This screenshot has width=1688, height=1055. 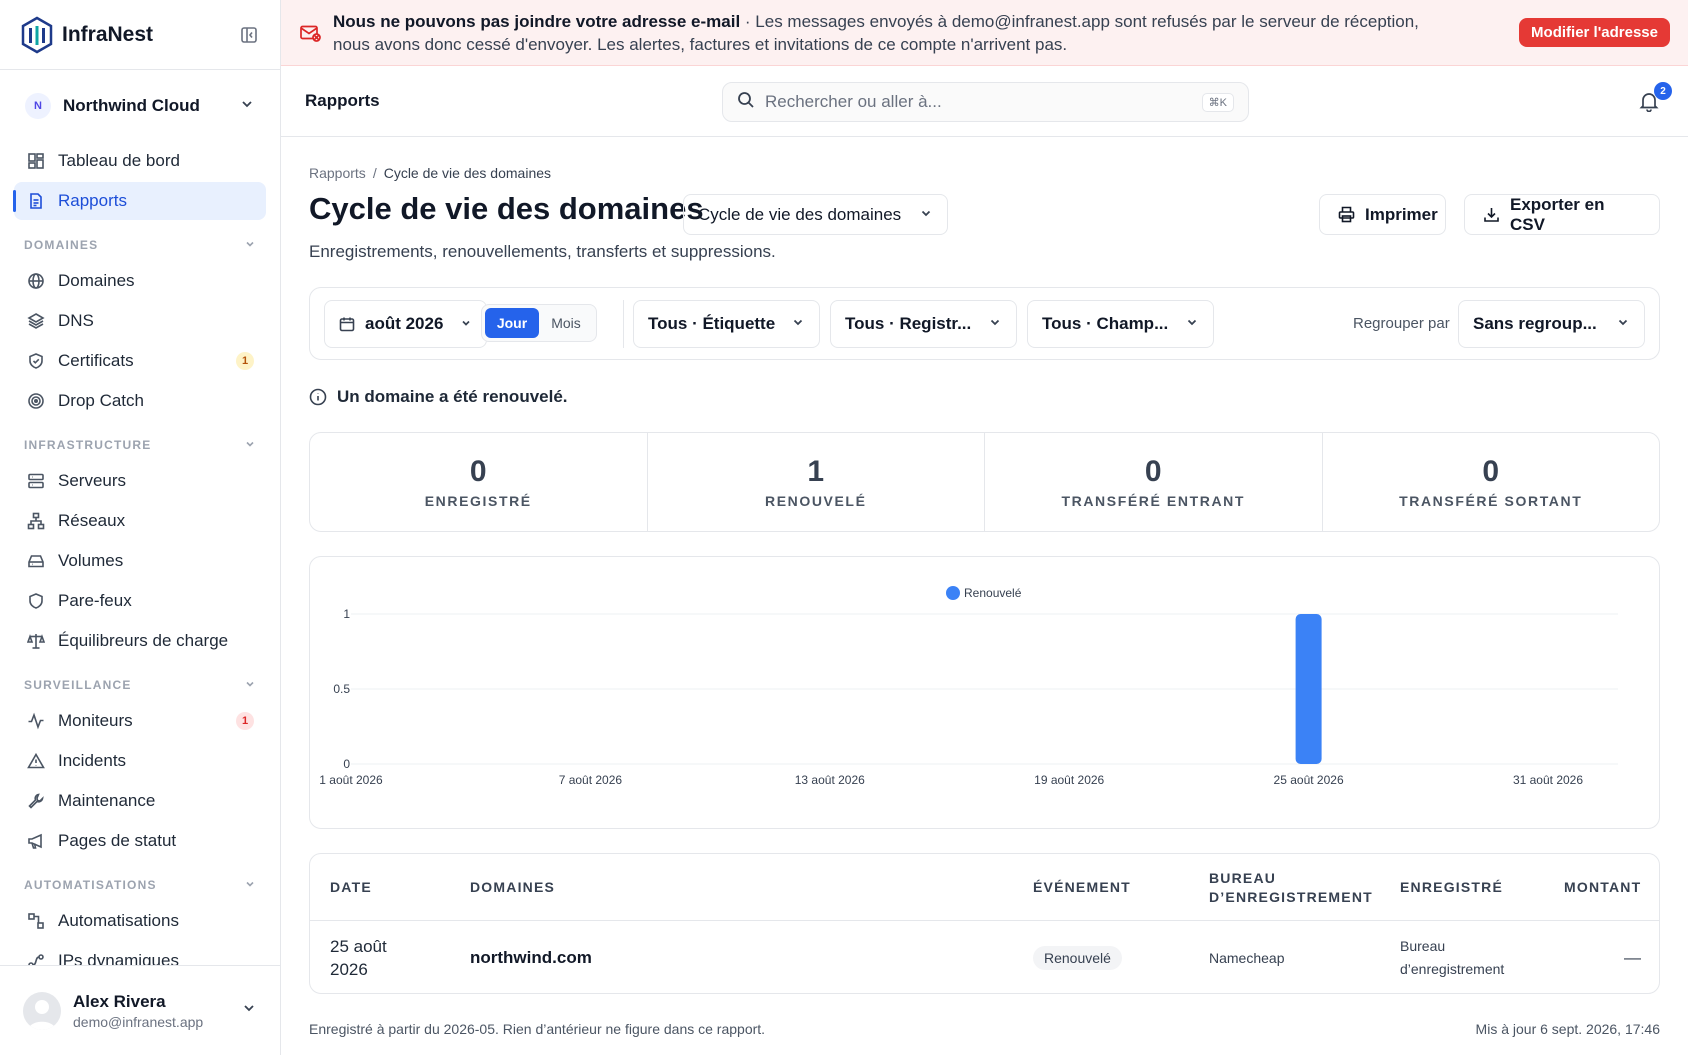 I want to click on sidebar-item-certificates: Certificats 1, so click(x=140, y=361).